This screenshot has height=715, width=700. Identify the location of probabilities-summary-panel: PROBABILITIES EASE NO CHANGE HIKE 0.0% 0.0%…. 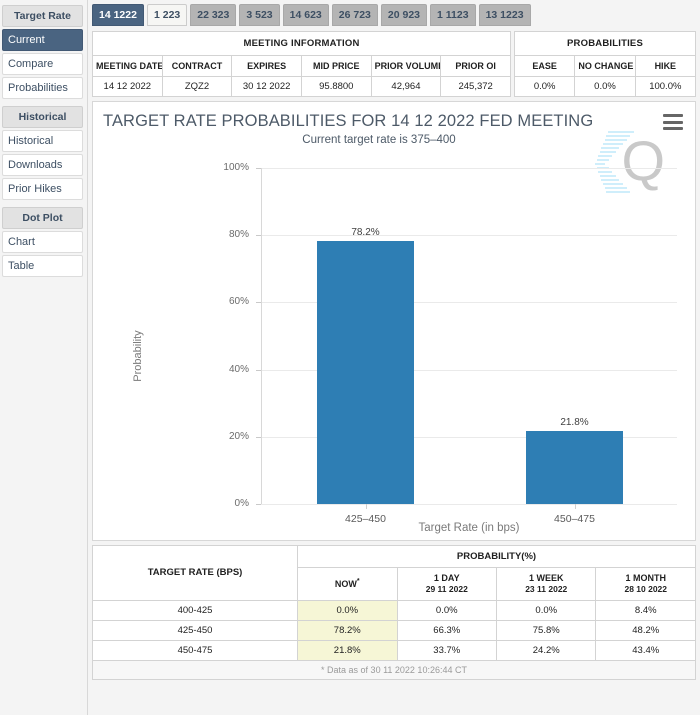
(605, 64).